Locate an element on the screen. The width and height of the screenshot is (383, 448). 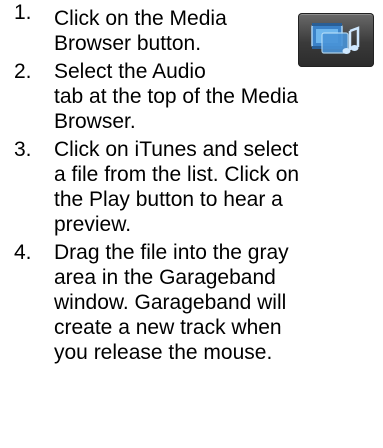
media-browser-button is located at coordinates (336, 40).